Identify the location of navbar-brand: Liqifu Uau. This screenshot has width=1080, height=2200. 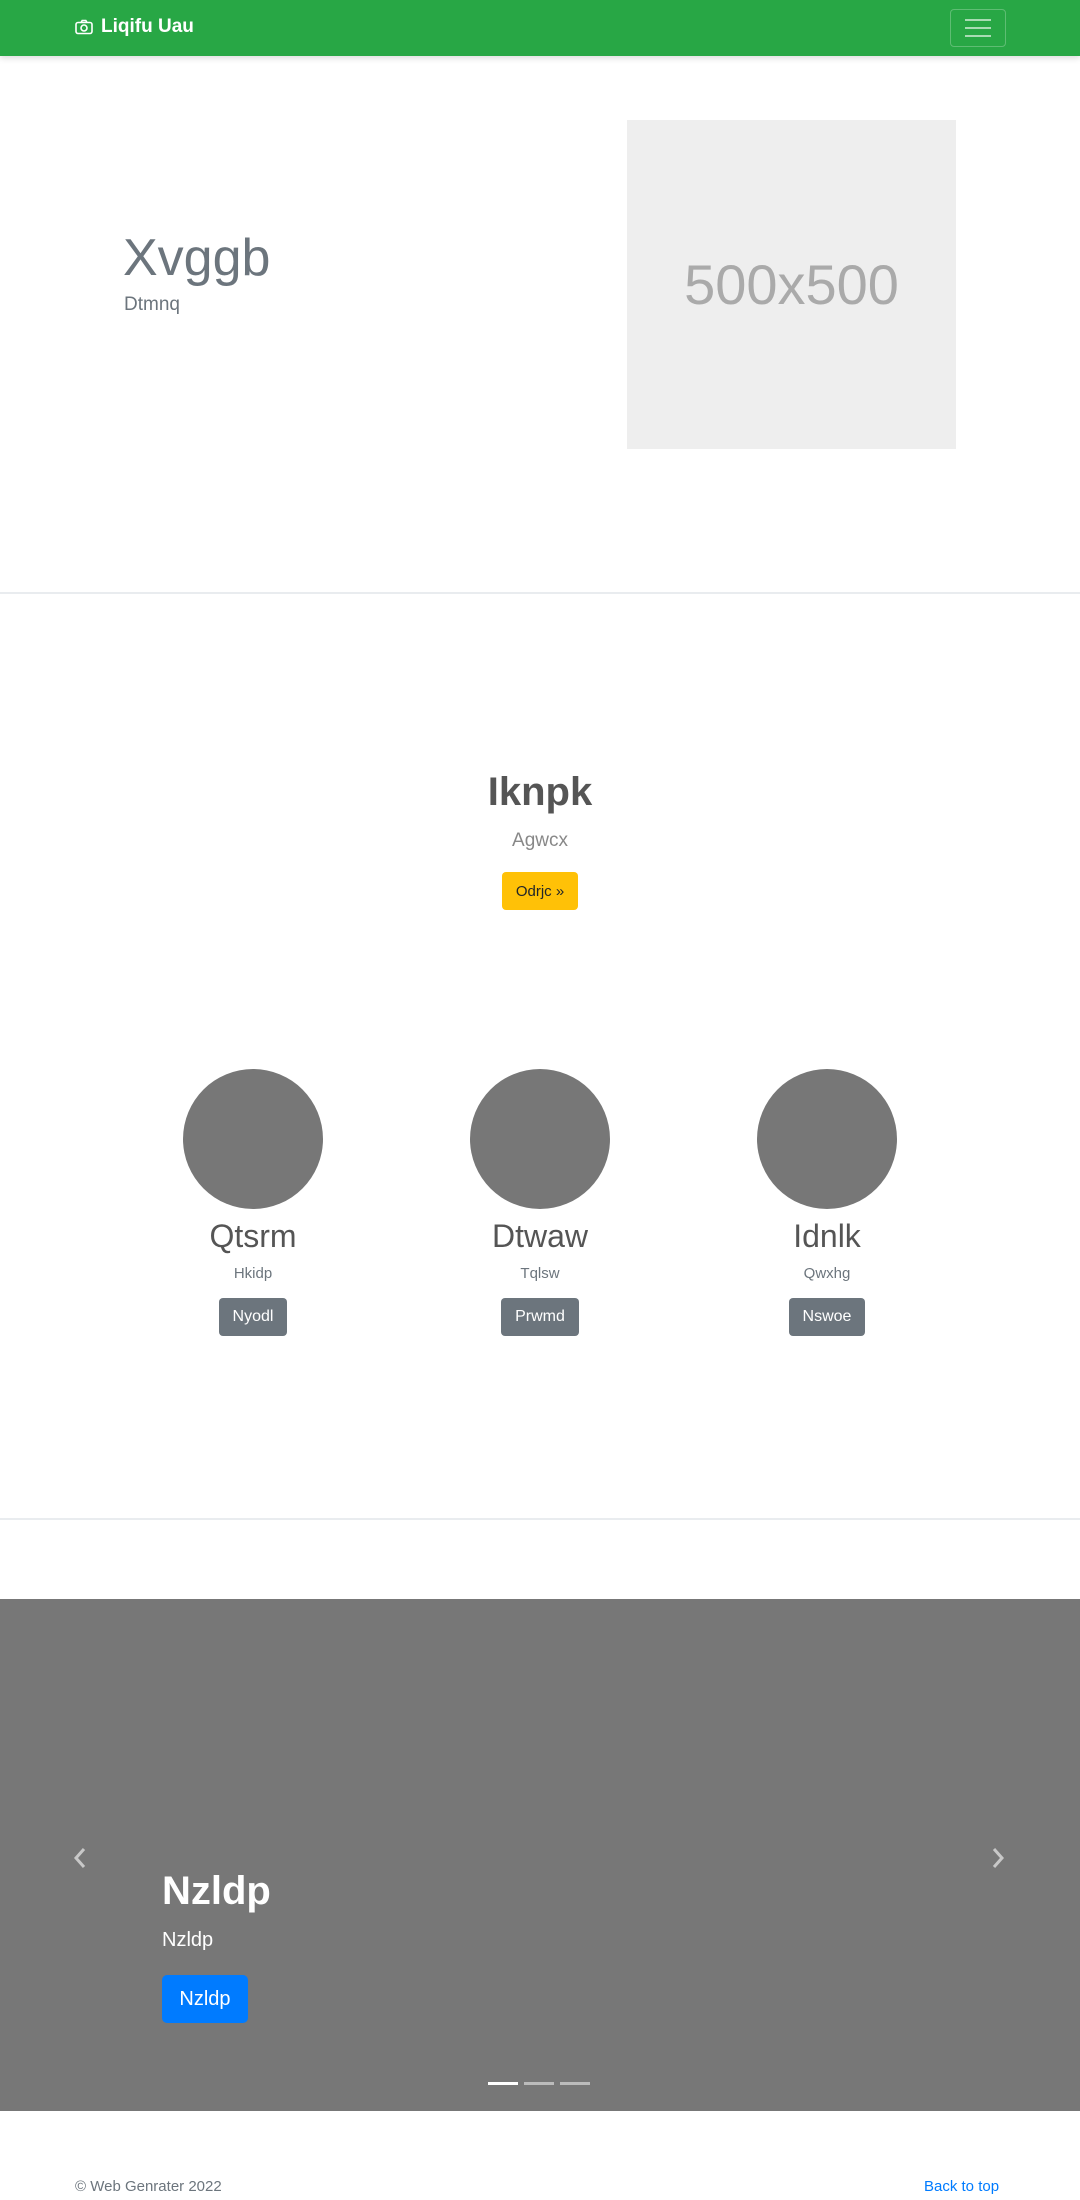
(134, 27).